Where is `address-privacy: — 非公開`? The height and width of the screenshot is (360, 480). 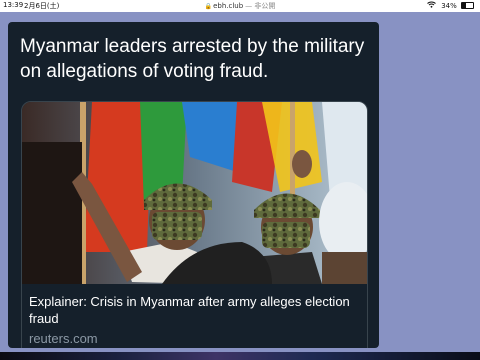
address-privacy: — 非公開 is located at coordinates (260, 6).